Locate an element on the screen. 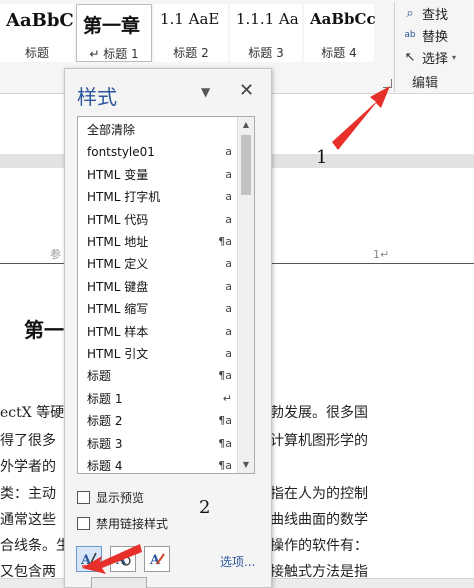 The height and width of the screenshot is (588, 474). manage-styles-button: A is located at coordinates (157, 559).